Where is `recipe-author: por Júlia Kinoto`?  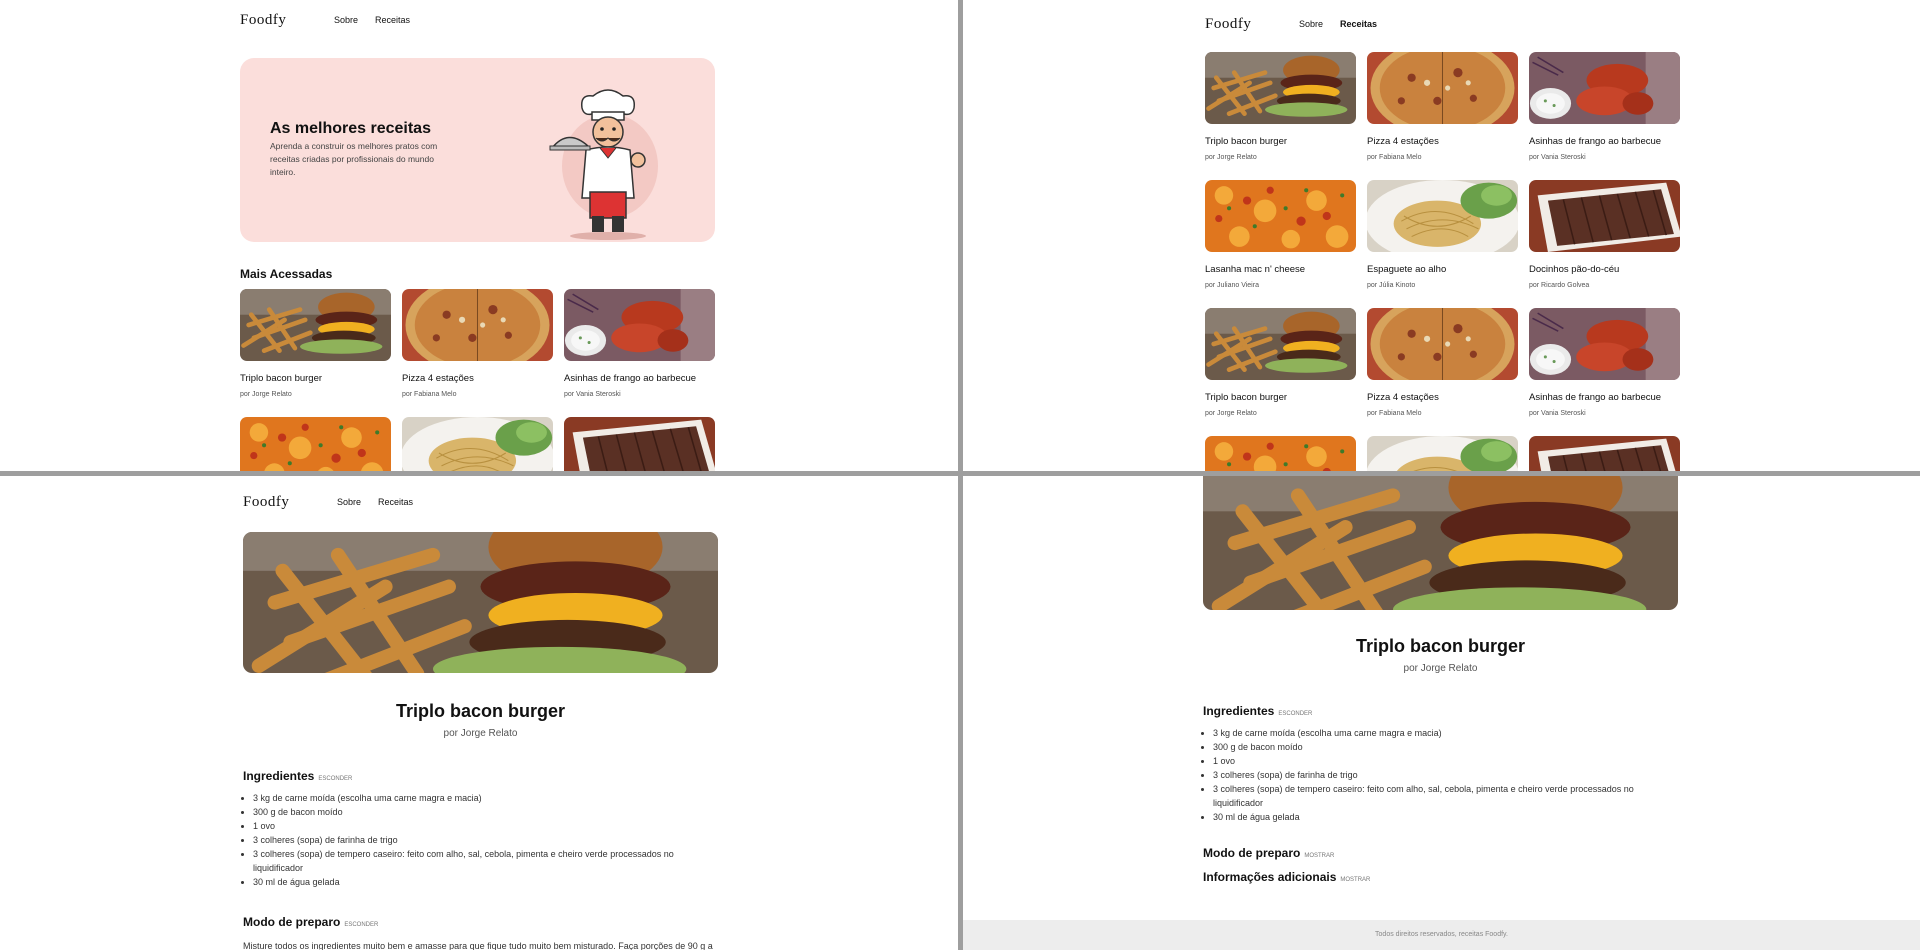 recipe-author: por Júlia Kinoto is located at coordinates (1391, 285).